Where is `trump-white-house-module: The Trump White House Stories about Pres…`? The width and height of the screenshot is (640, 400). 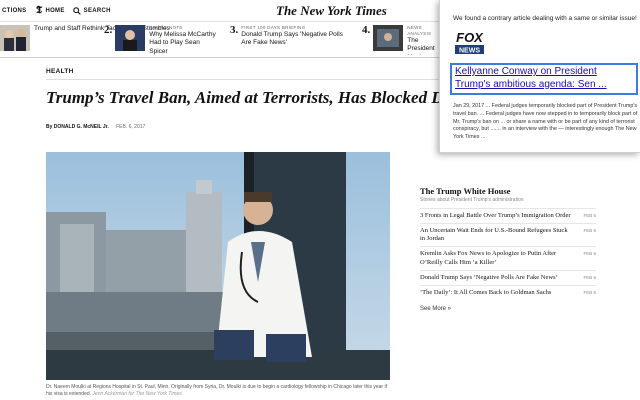
trump-white-house-module: The Trump White House Stories about Pres… is located at coordinates (508, 249).